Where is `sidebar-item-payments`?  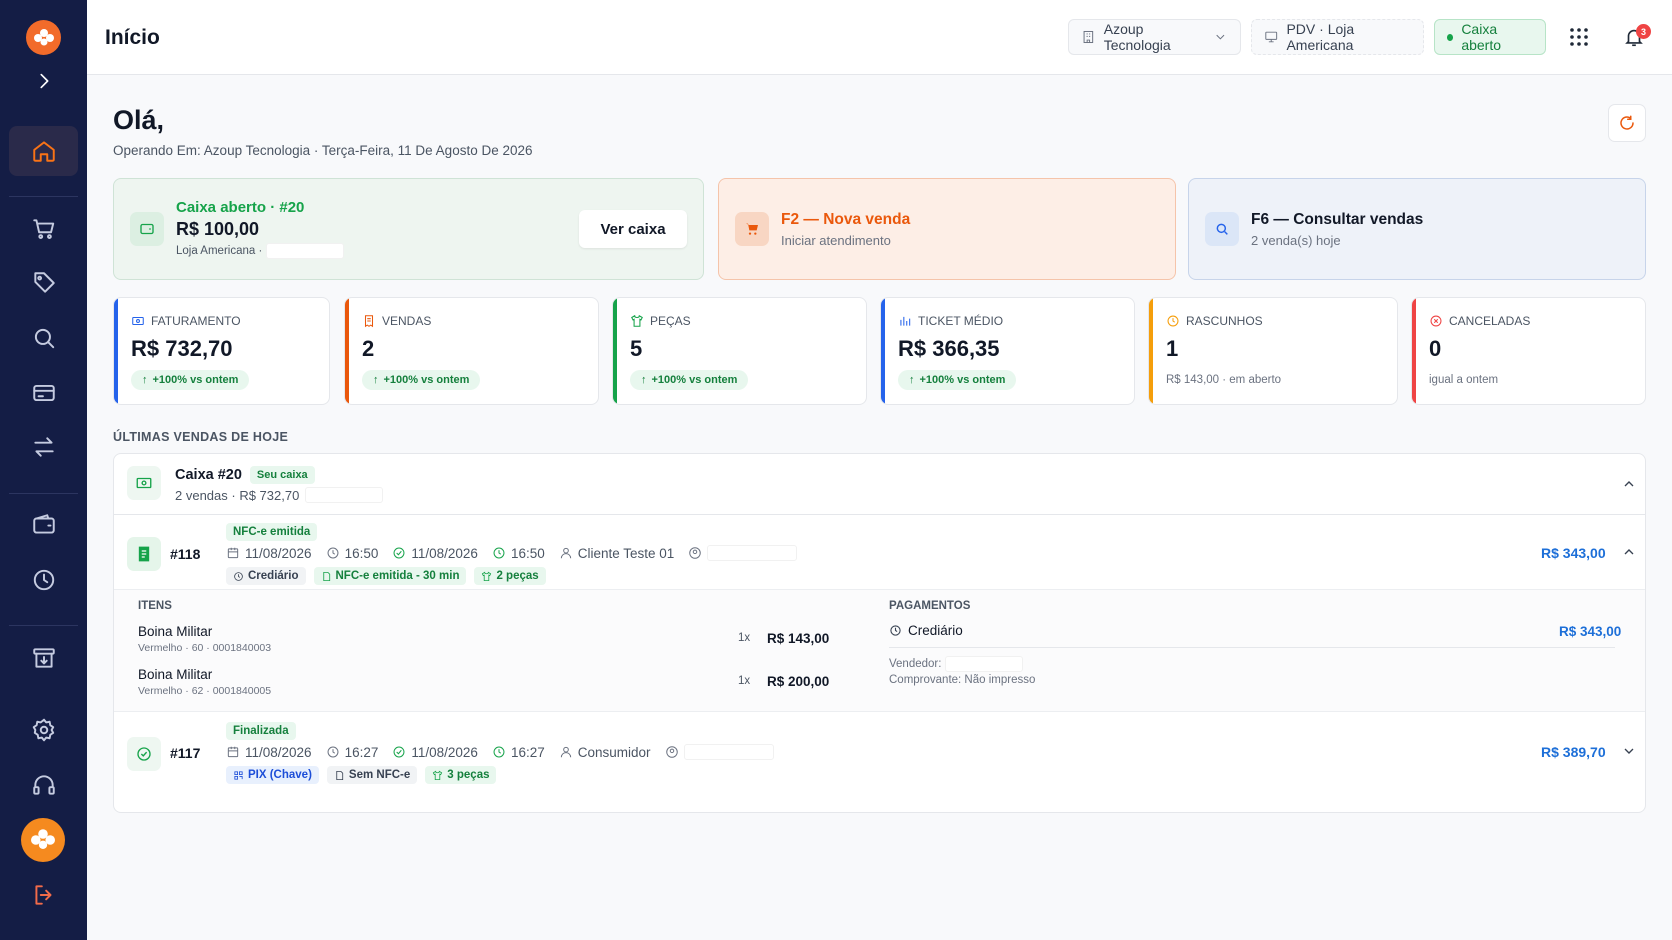
sidebar-item-payments is located at coordinates (43, 393).